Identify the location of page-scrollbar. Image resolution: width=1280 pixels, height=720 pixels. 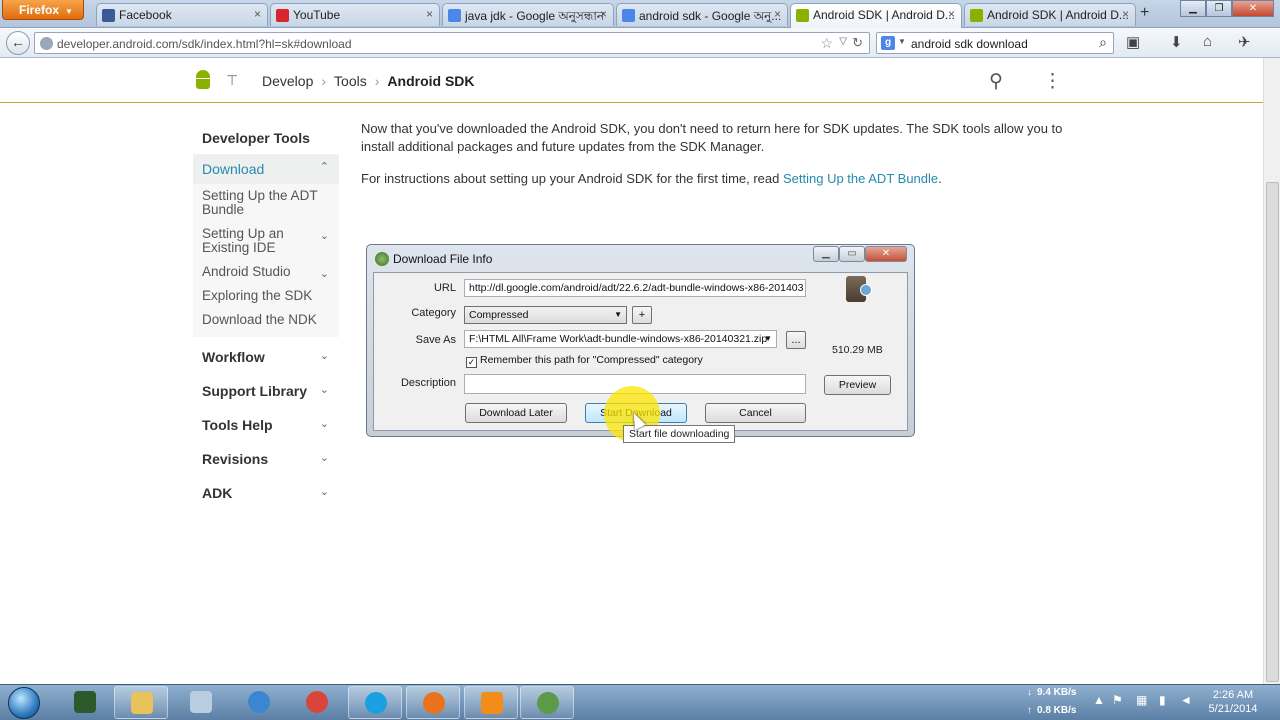
(1271, 371).